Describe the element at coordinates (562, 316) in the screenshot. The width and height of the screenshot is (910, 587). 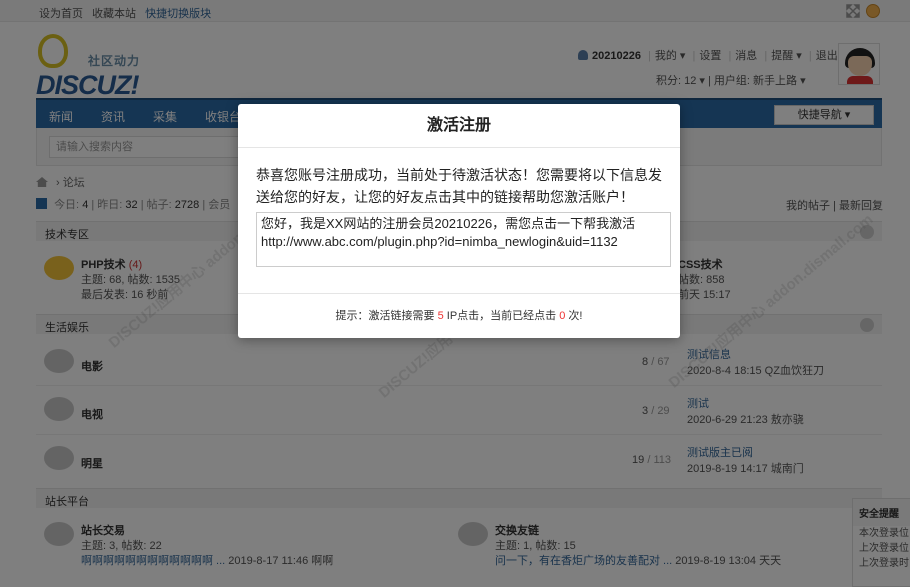
I see `current-clicks: 0` at that location.